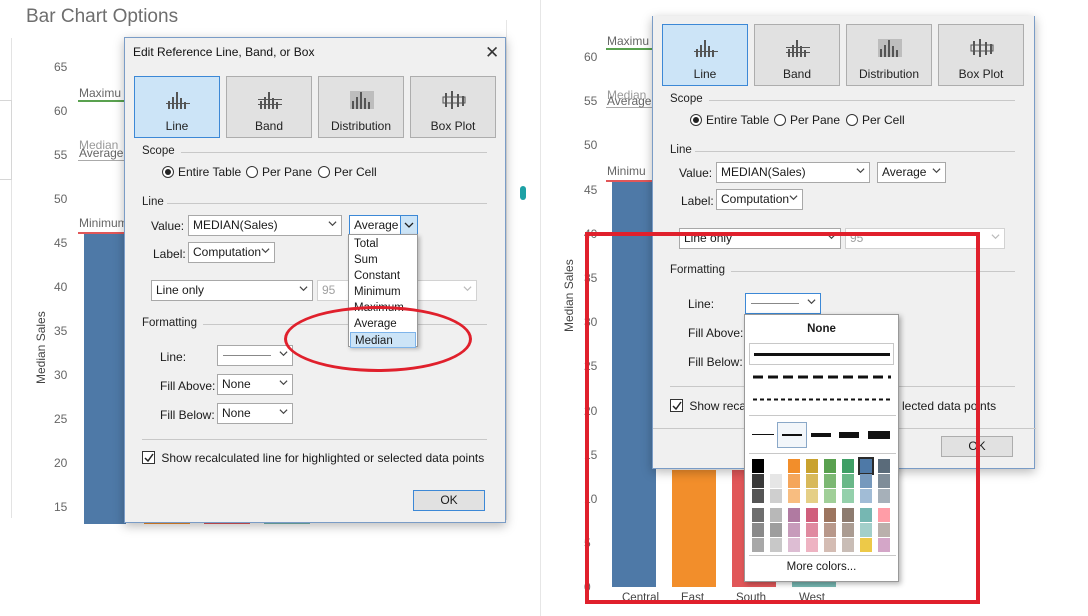 Image resolution: width=1088 pixels, height=616 pixels. What do you see at coordinates (102, 16) in the screenshot?
I see `page-title: Bar Chart Options` at bounding box center [102, 16].